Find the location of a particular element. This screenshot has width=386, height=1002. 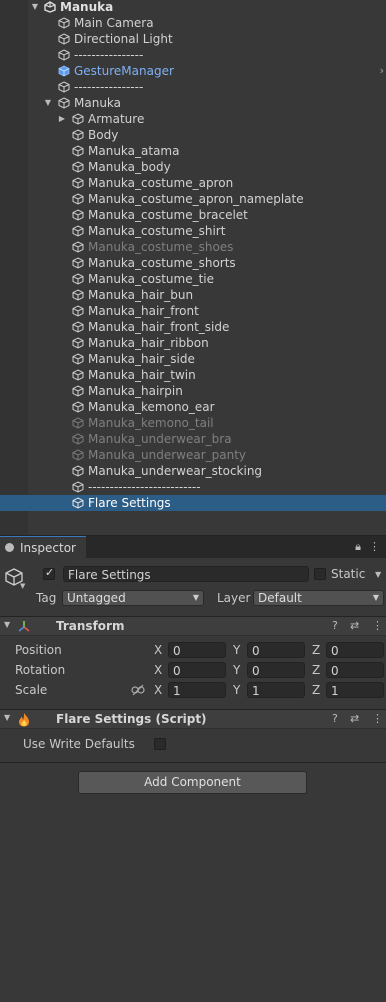

hierarchy-item-label: Manuka_atama is located at coordinates (134, 151).